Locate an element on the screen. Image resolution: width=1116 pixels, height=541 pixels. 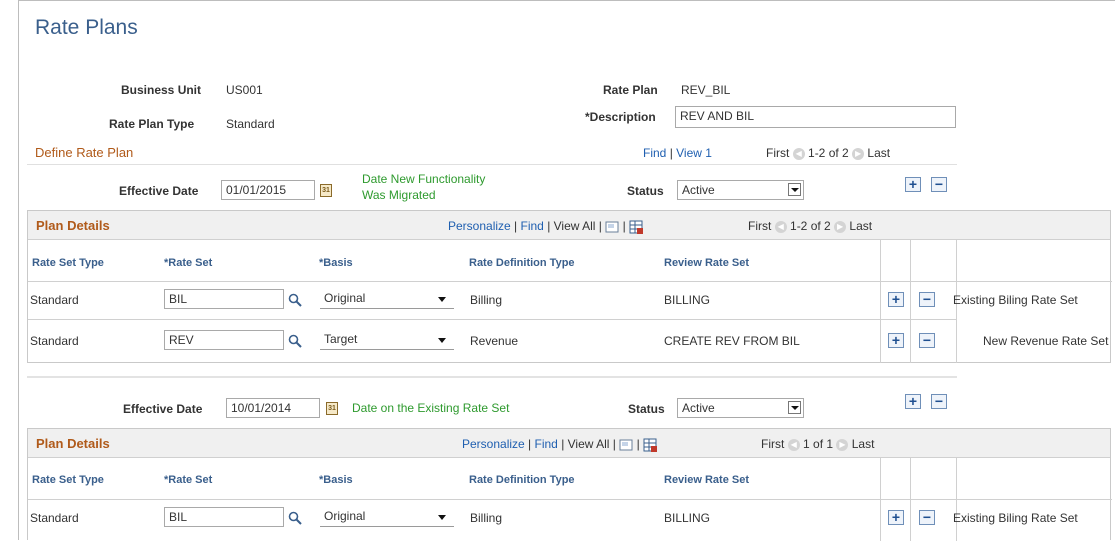
status-value-2: Active is located at coordinates (698, 408).